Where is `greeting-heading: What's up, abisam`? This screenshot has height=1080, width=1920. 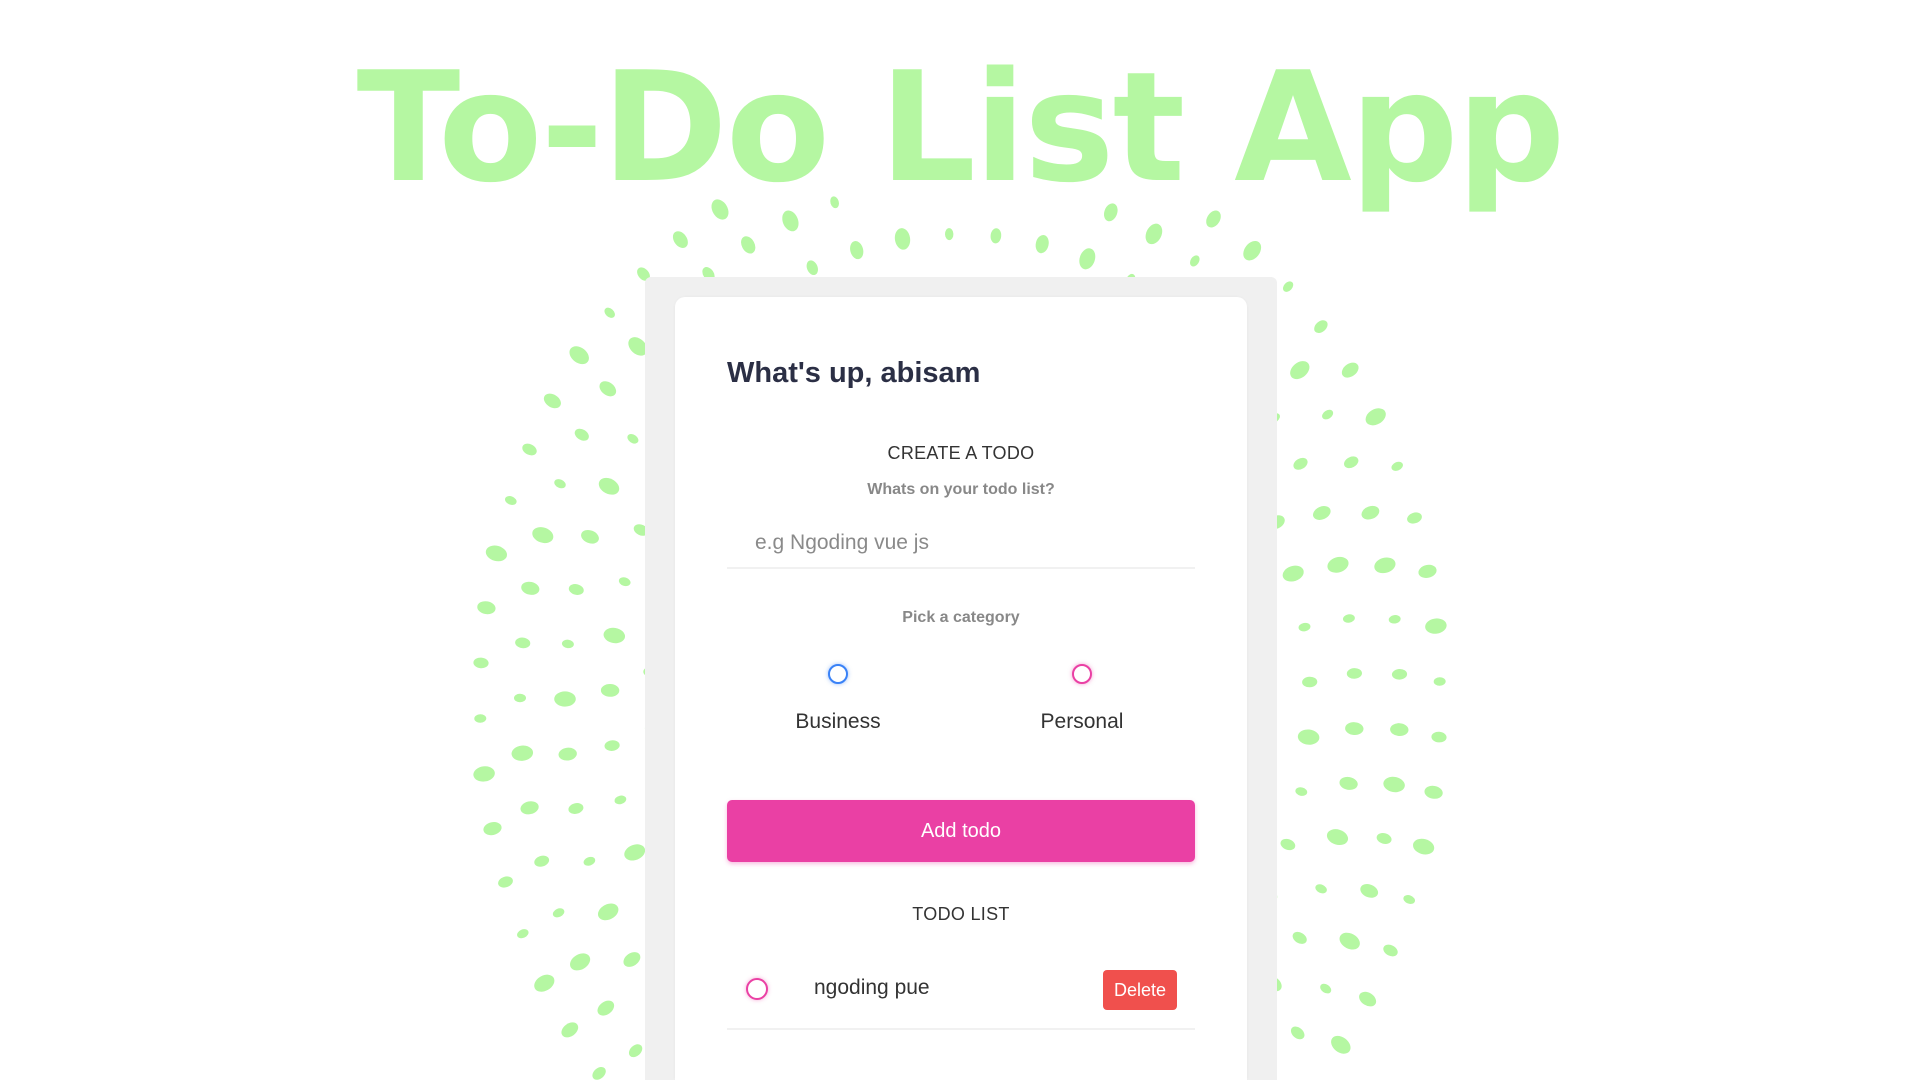
greeting-heading: What's up, abisam is located at coordinates (854, 373).